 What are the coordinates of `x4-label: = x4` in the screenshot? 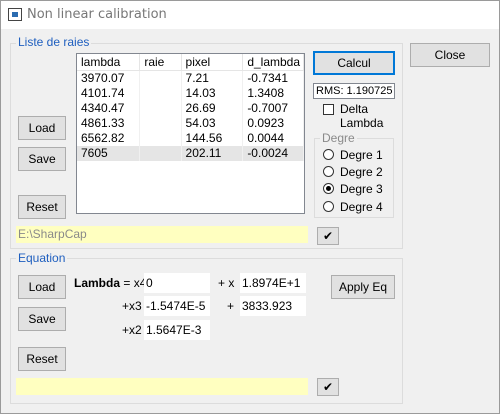 It's located at (133, 283).